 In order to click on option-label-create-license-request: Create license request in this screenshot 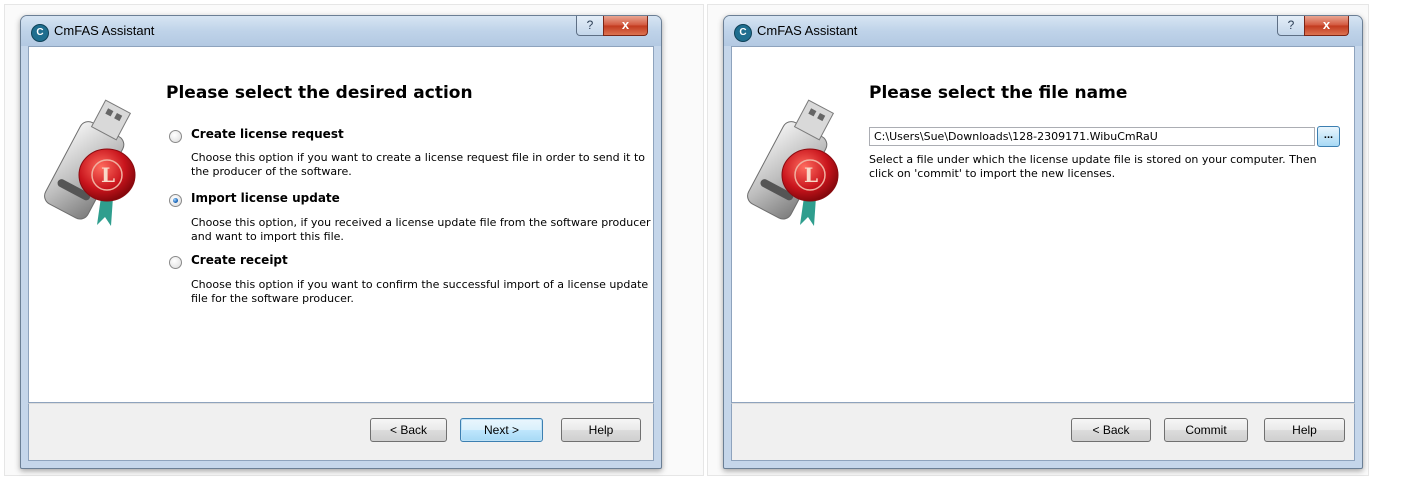, I will do `click(267, 134)`.